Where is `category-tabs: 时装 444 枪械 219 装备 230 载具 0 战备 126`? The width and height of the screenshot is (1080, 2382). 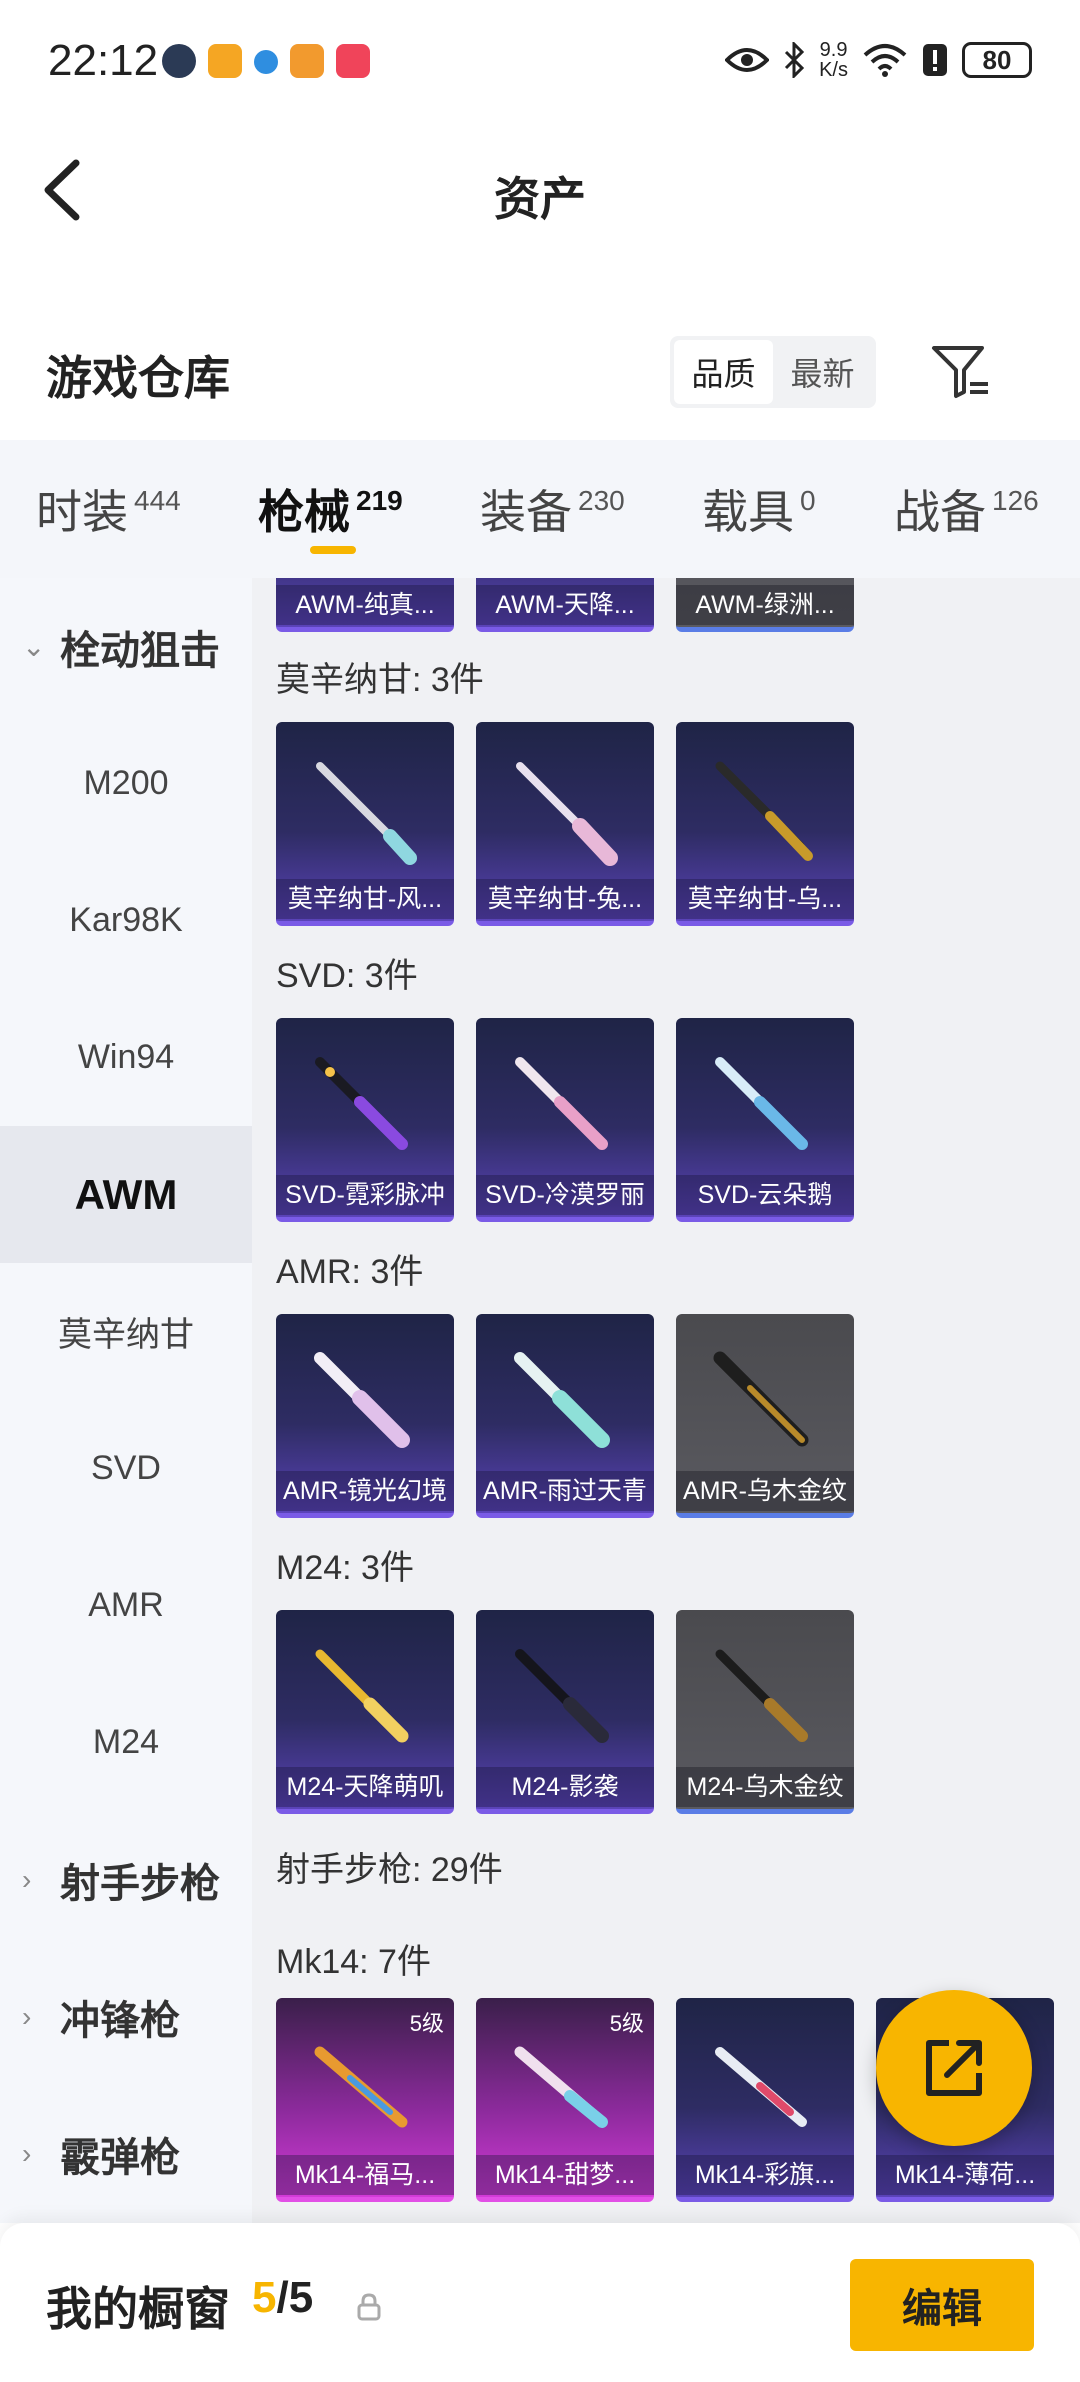
category-tabs: 时装 444 枪械 219 装备 230 载具 0 战备 126 is located at coordinates (540, 509).